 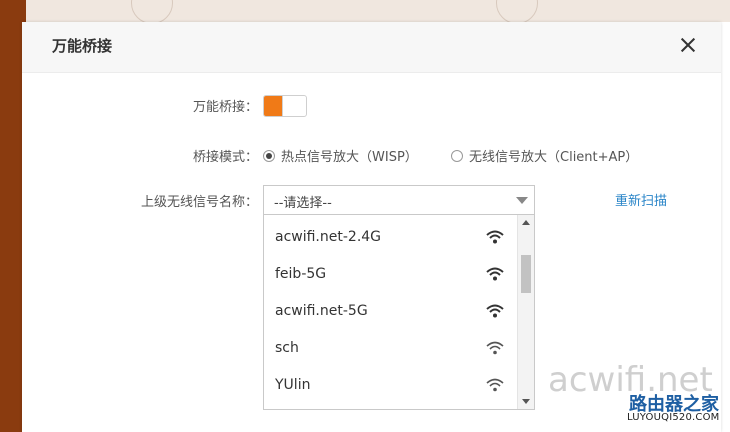 I want to click on network-ssid: sch, so click(x=287, y=348).